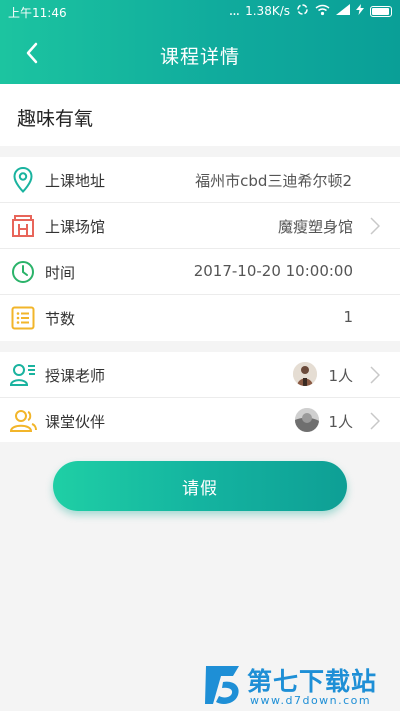 The width and height of the screenshot is (400, 711). Describe the element at coordinates (267, 11) in the screenshot. I see `network-speed: 1.38K/s` at that location.